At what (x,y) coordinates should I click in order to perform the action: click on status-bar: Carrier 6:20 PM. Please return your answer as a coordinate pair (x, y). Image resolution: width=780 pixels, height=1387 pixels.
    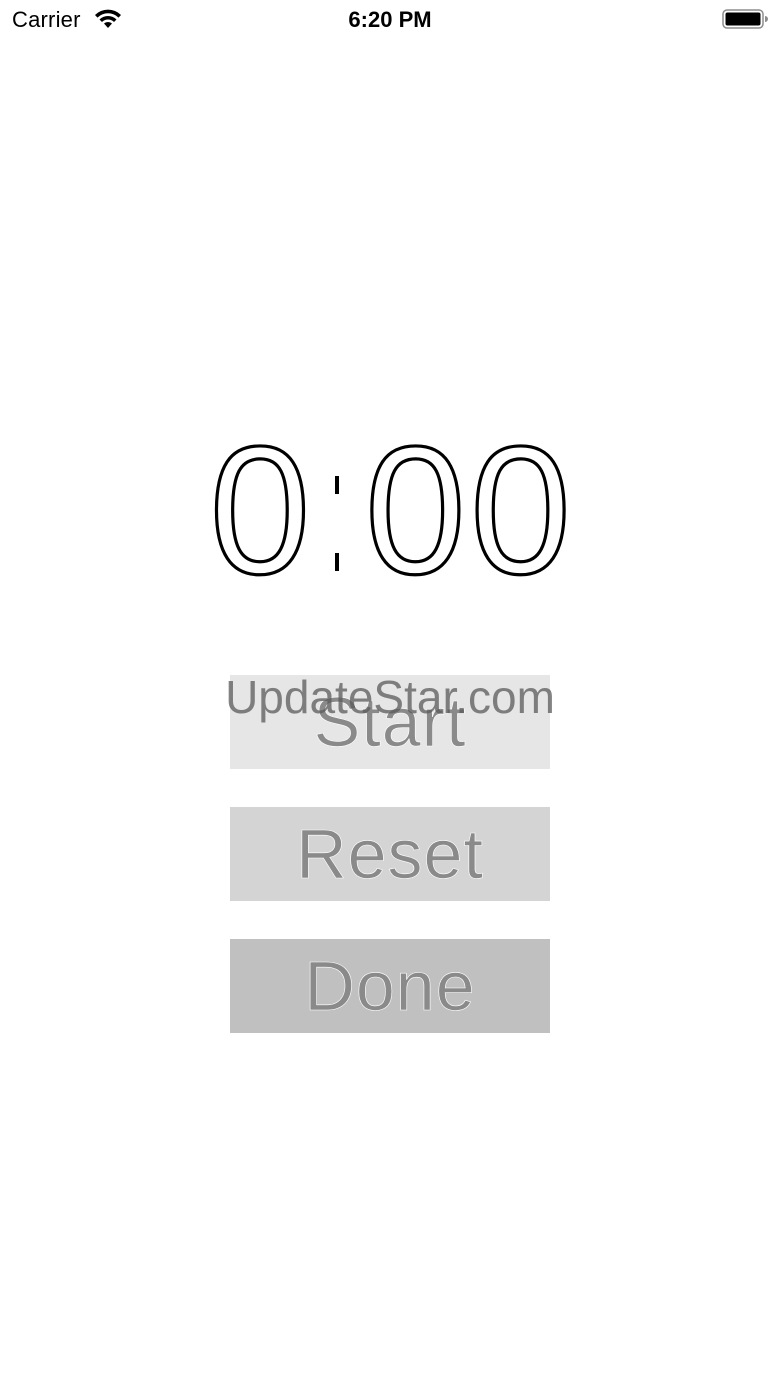
    Looking at the image, I should click on (390, 20).